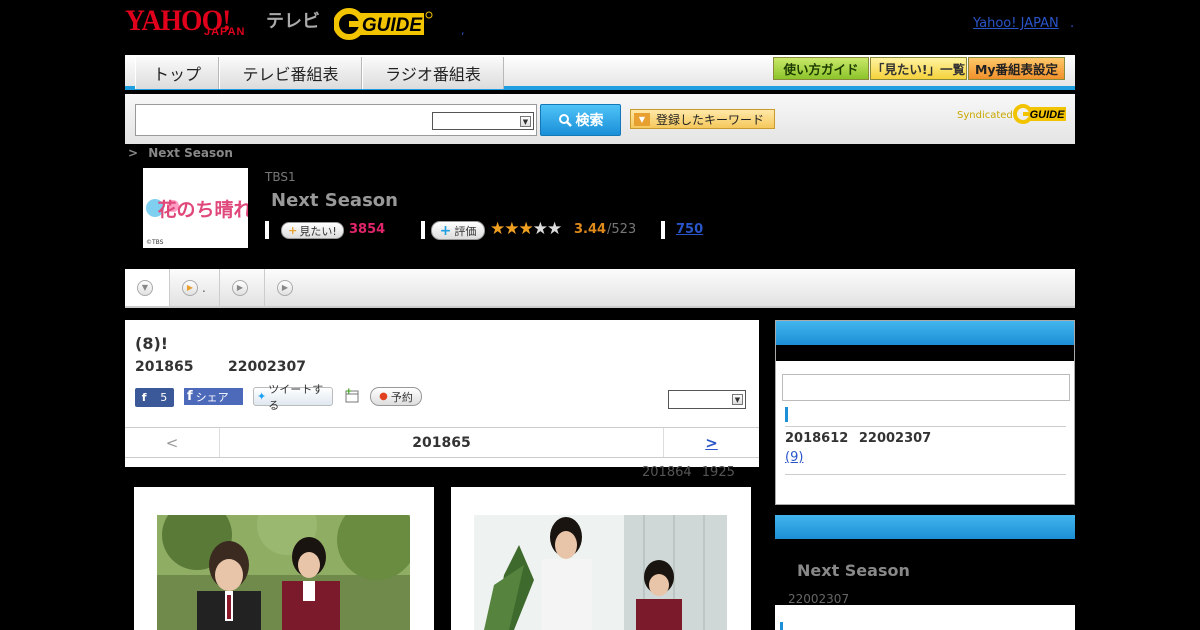 Image resolution: width=1200 pixels, height=630 pixels. I want to click on next-broadcast-datetime: 2018612 22002307, so click(858, 438).